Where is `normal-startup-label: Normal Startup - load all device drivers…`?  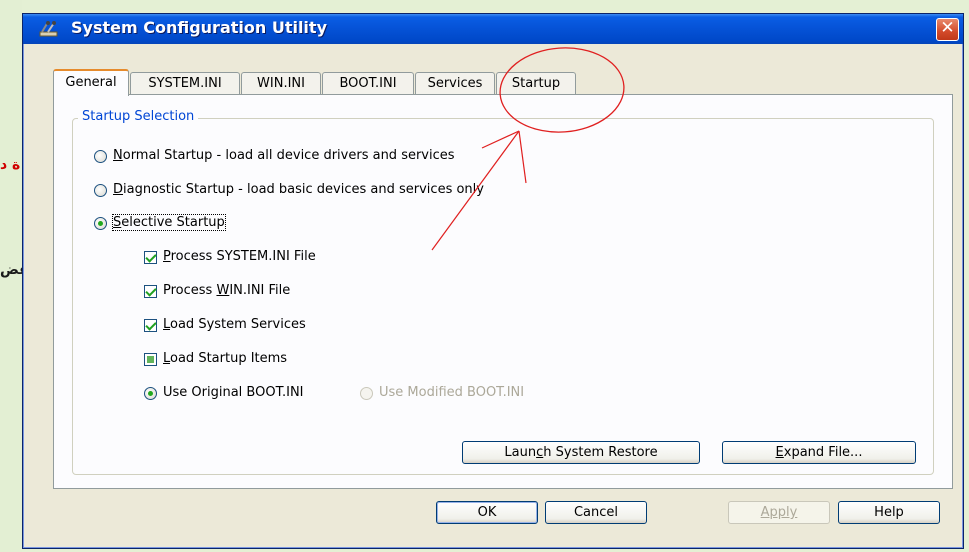 normal-startup-label: Normal Startup - load all device drivers… is located at coordinates (284, 155).